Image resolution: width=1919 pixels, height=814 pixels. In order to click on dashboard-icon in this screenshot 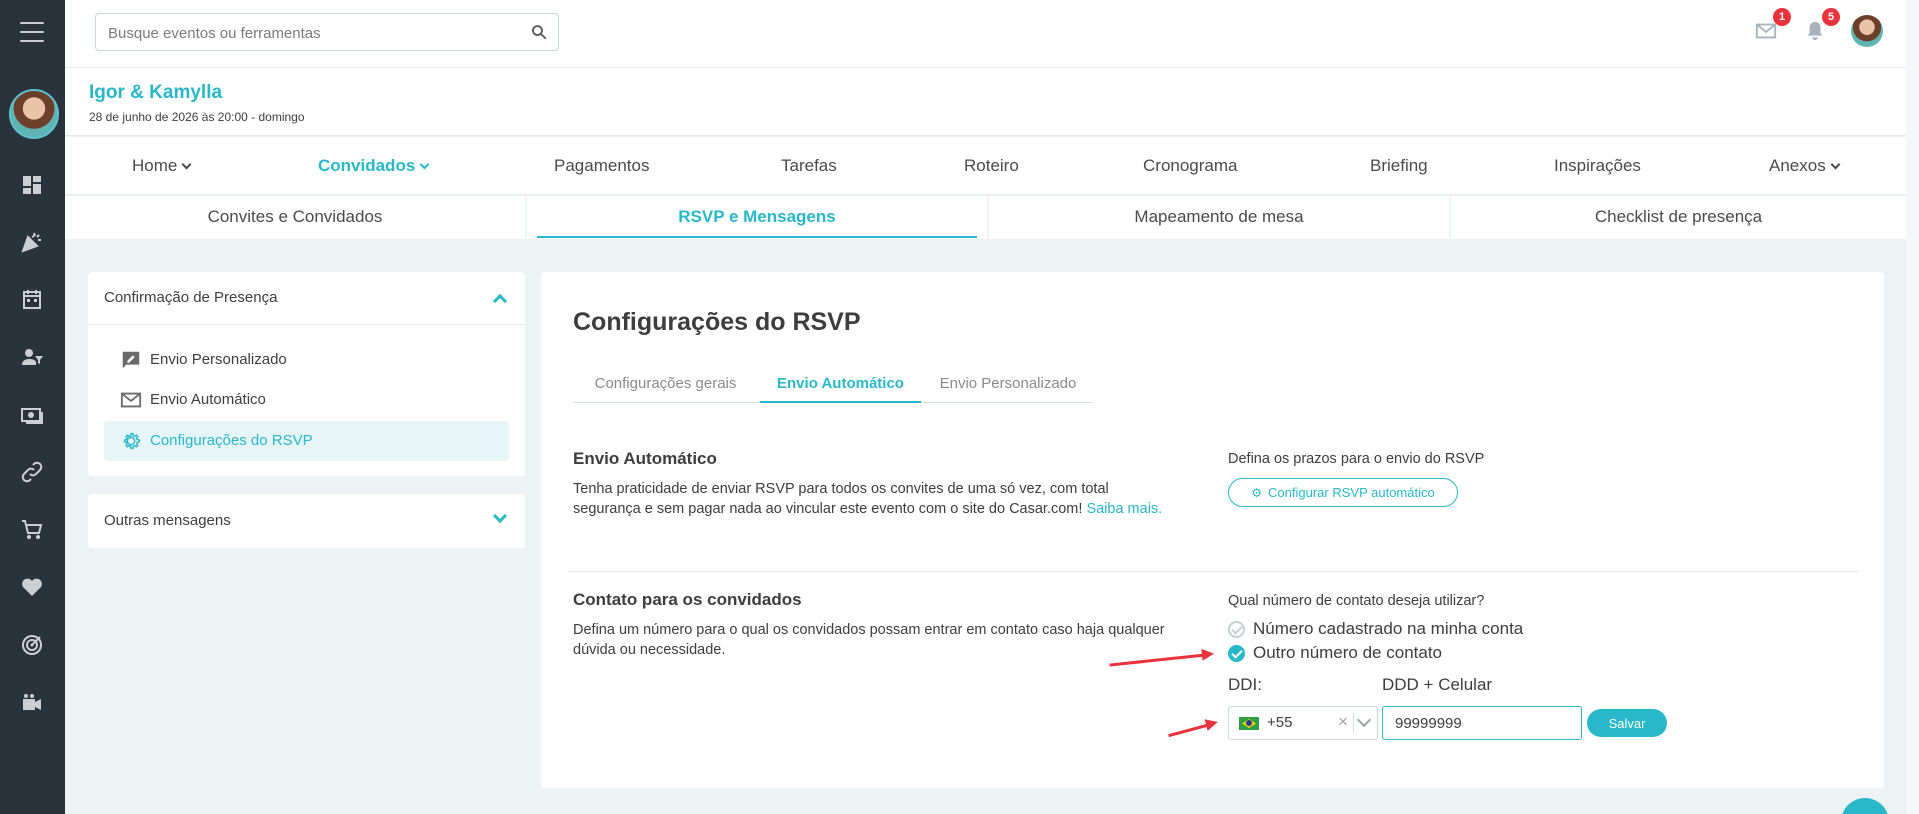, I will do `click(32, 185)`.